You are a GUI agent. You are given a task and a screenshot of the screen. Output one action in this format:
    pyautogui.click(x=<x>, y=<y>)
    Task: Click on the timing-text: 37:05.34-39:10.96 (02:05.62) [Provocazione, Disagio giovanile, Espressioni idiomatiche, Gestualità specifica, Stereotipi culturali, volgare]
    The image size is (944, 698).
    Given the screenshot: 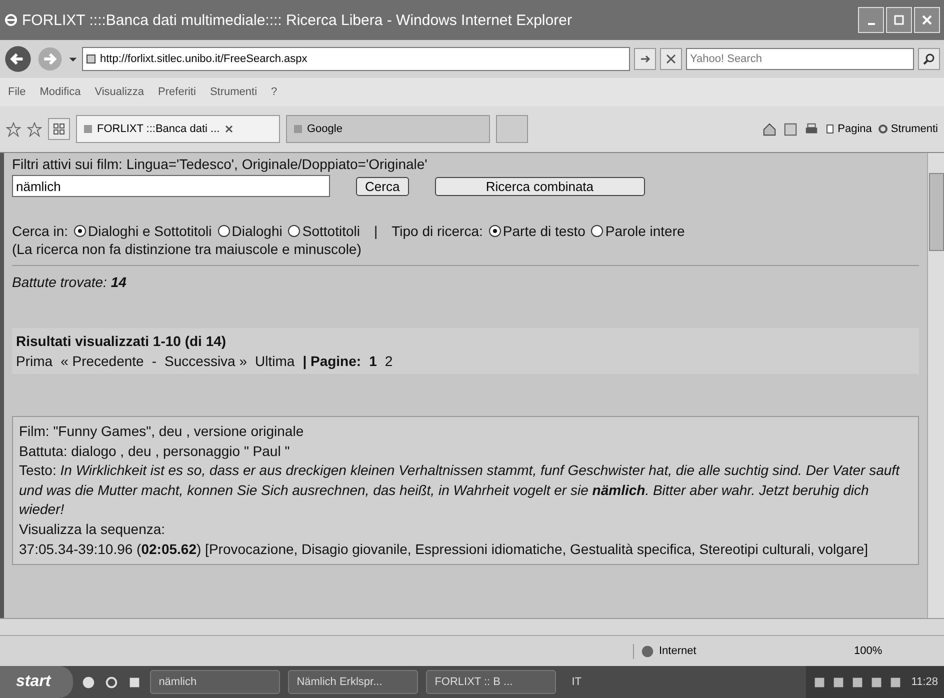 What is the action you would take?
    pyautogui.click(x=444, y=549)
    